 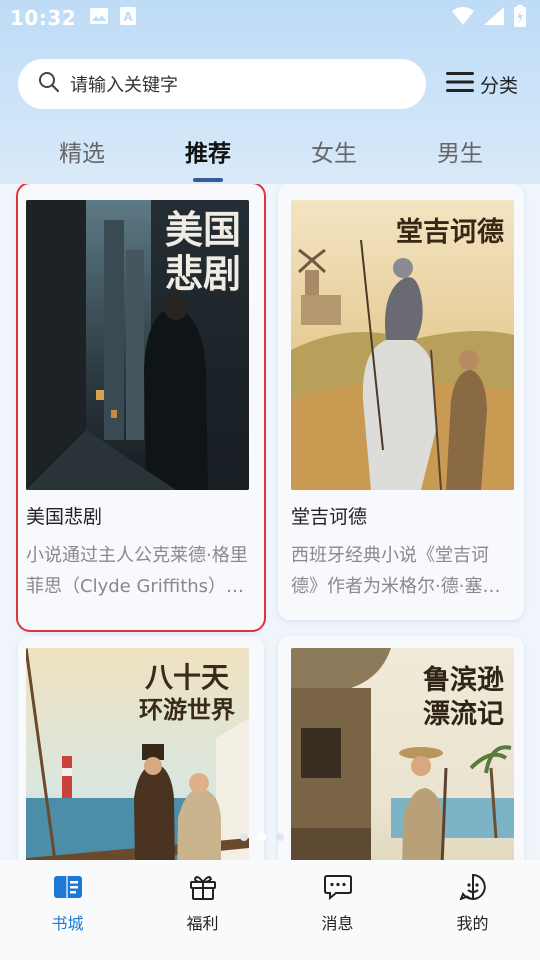 I want to click on search-row: 请输入关键字 分类, so click(x=272, y=84).